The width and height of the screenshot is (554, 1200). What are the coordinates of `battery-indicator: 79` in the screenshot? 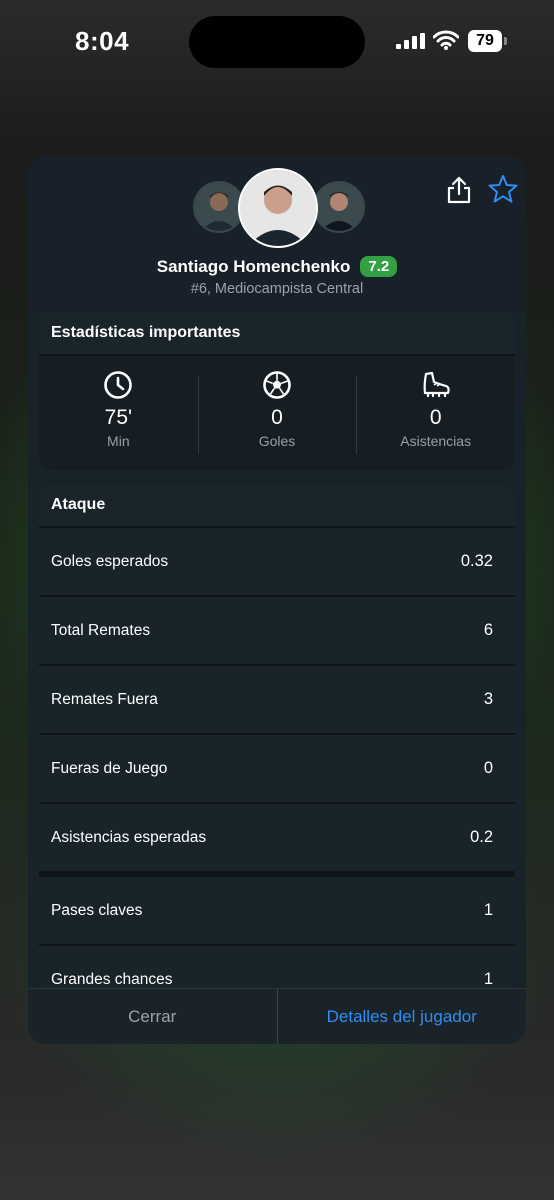 It's located at (488, 41).